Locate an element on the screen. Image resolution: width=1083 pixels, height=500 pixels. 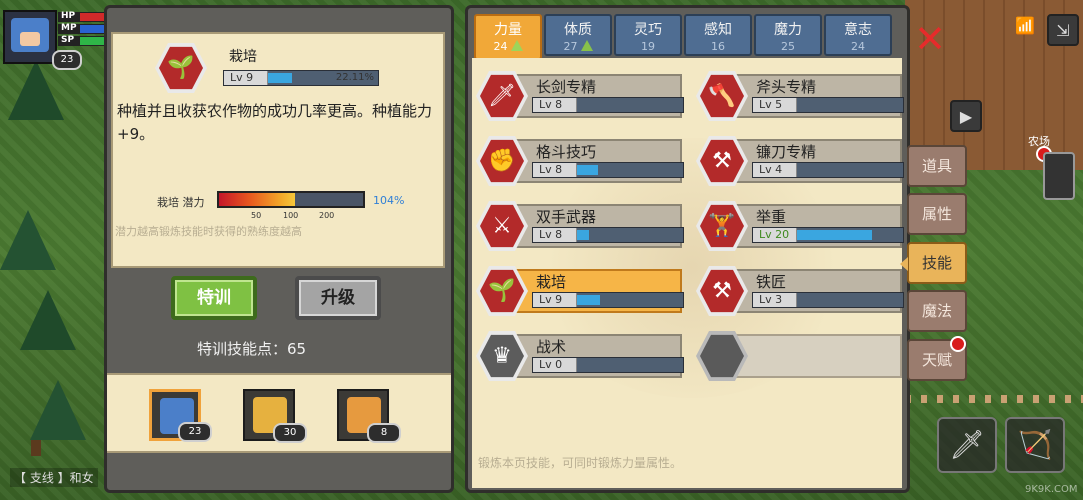
party-member-portrait: 23 is located at coordinates (180, 415).